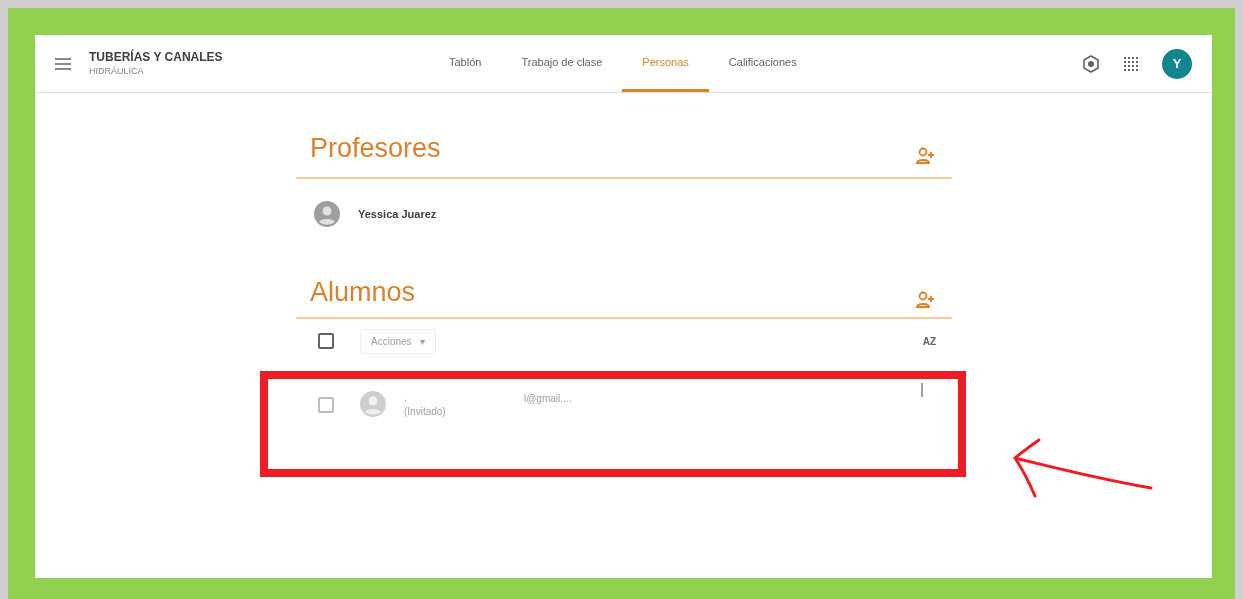  What do you see at coordinates (117, 71) in the screenshot?
I see `course-subtitle: HIDRÁULICA` at bounding box center [117, 71].